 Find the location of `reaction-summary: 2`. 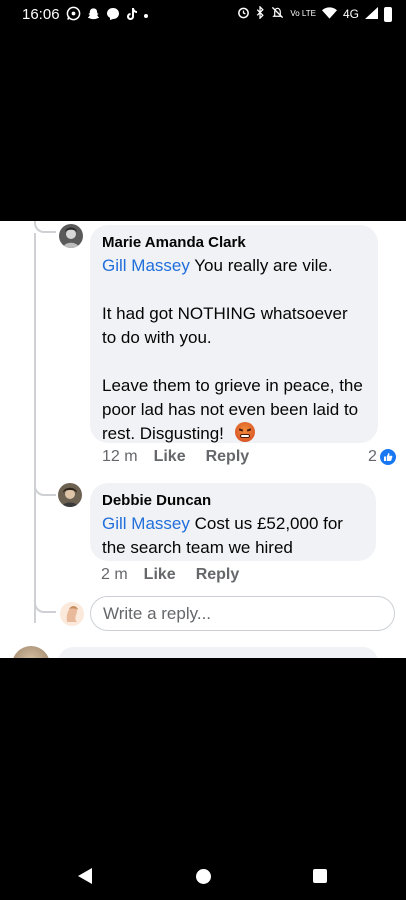

reaction-summary: 2 is located at coordinates (382, 457).